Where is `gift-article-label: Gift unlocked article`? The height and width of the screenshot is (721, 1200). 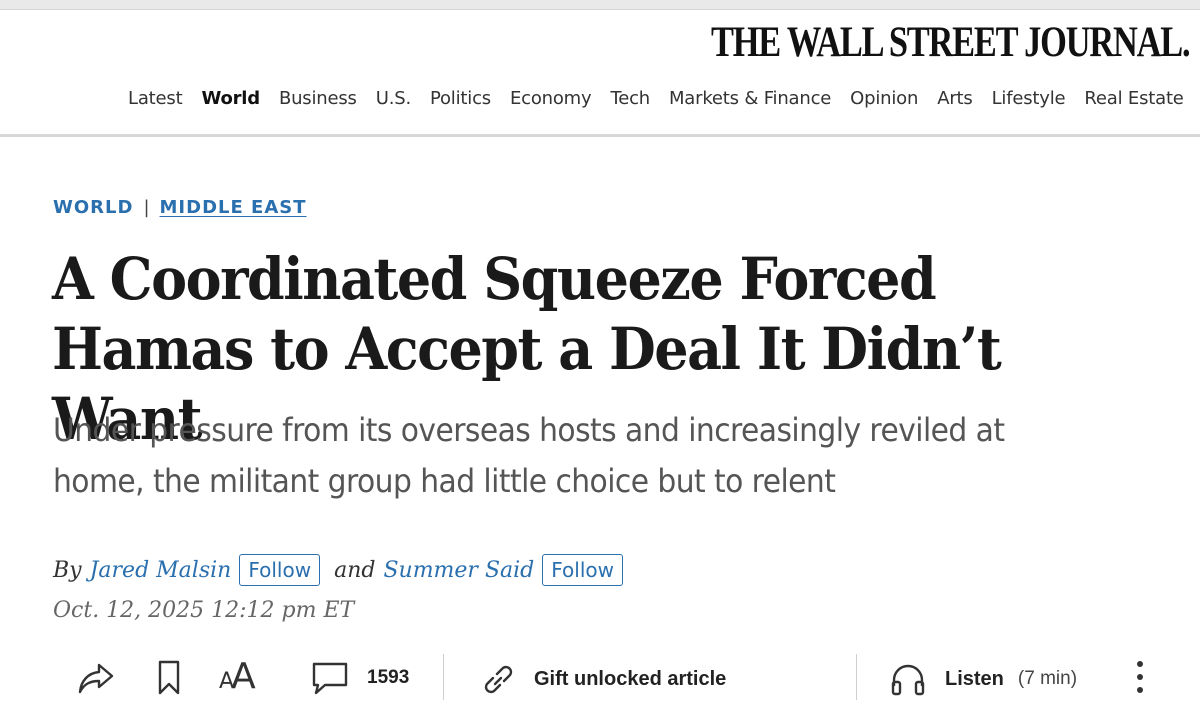
gift-article-label: Gift unlocked article is located at coordinates (630, 678).